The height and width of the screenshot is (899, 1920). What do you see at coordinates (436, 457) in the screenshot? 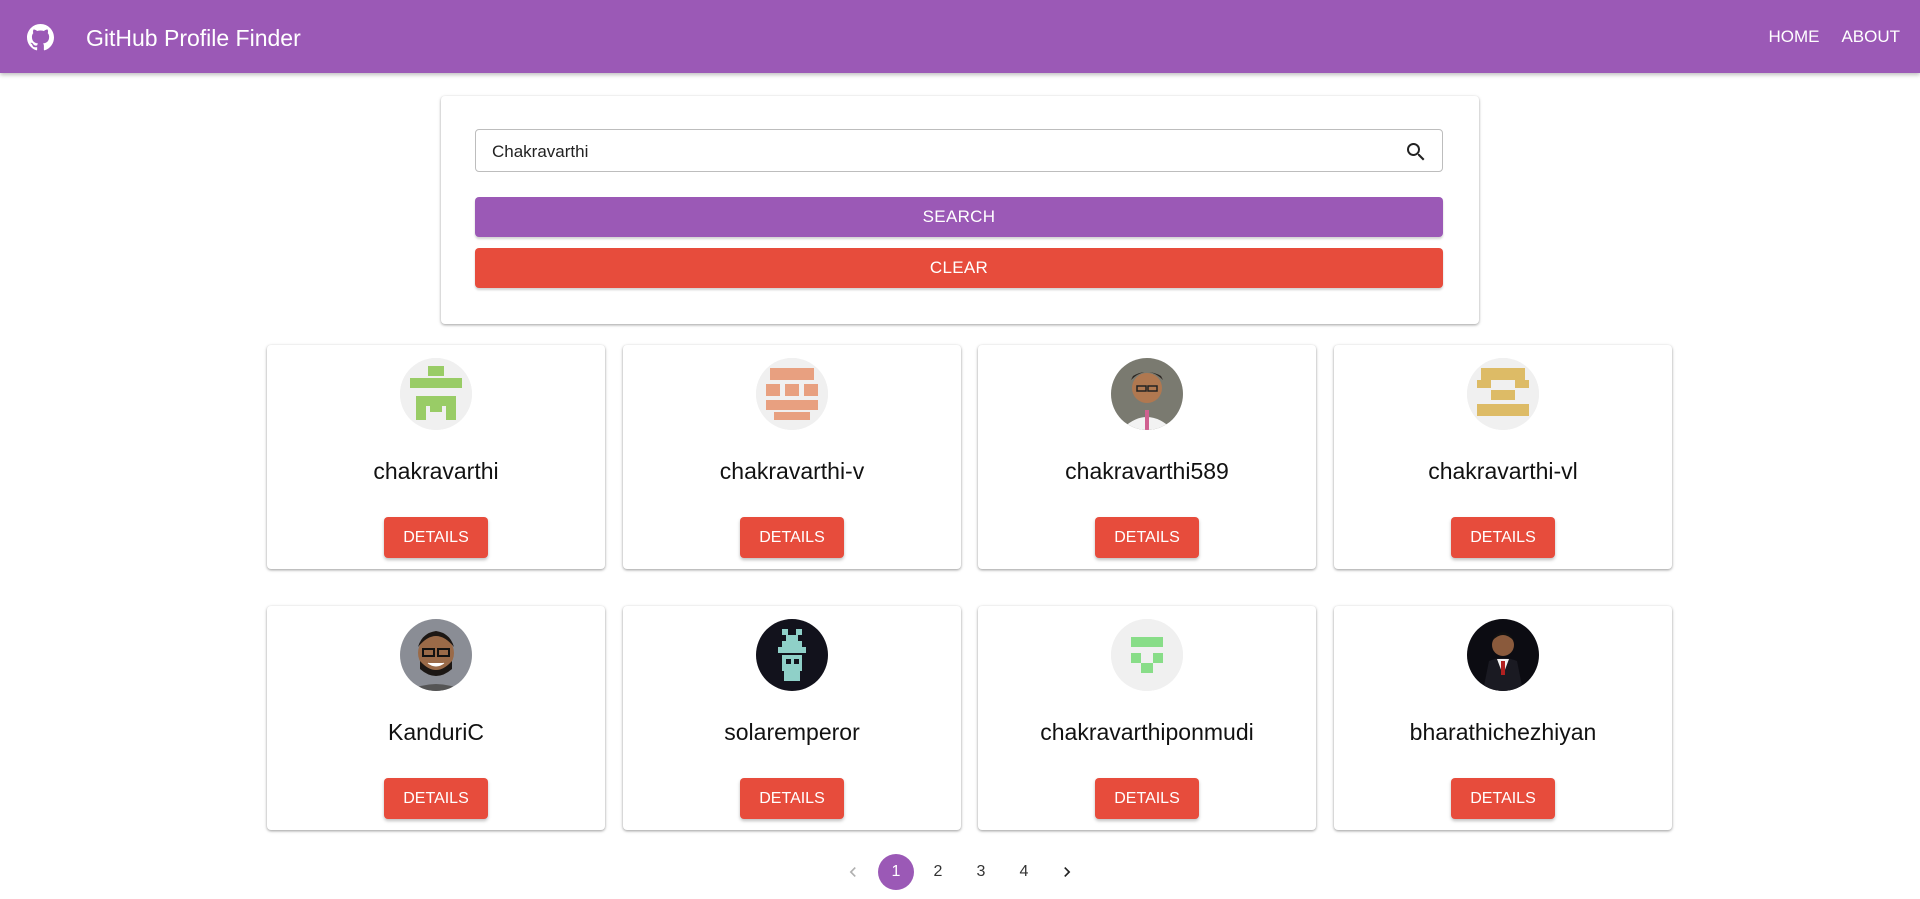
I see `user-card: chakravarthi DETAILS` at bounding box center [436, 457].